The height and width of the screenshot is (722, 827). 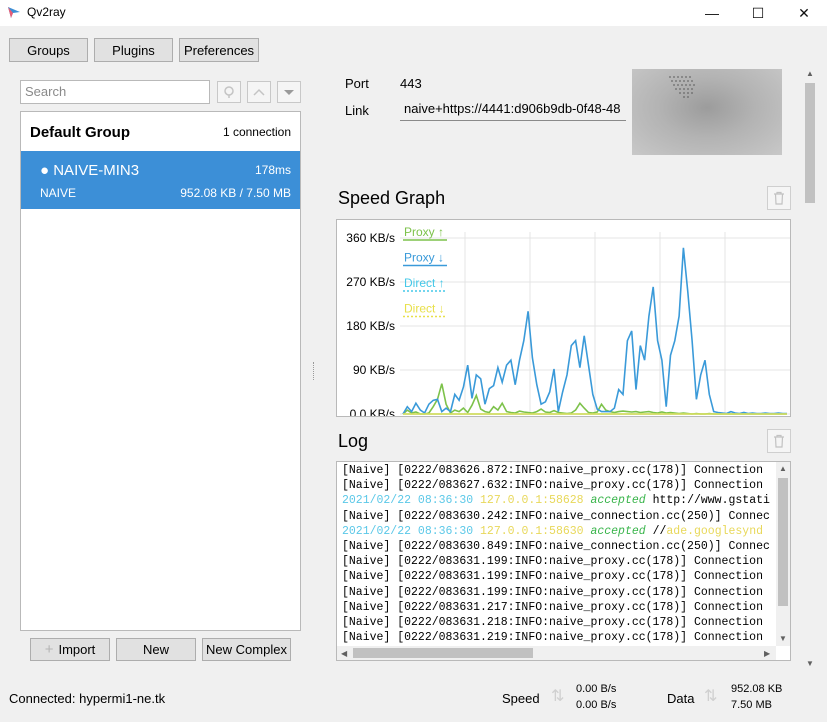 What do you see at coordinates (556, 653) in the screenshot?
I see `log-horizontal-scrollbar: ◀ ▶` at bounding box center [556, 653].